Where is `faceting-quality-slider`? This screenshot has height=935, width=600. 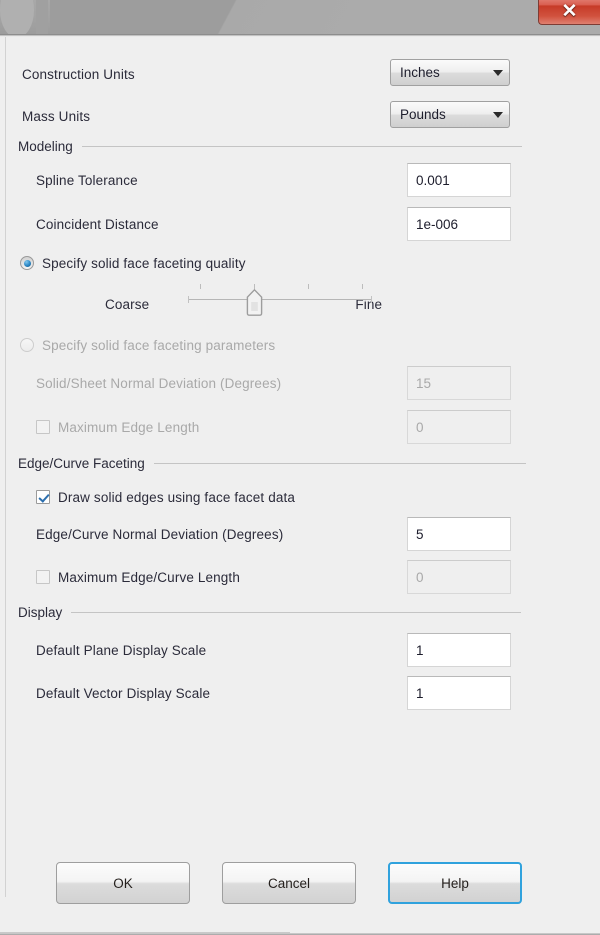 faceting-quality-slider is located at coordinates (280, 301).